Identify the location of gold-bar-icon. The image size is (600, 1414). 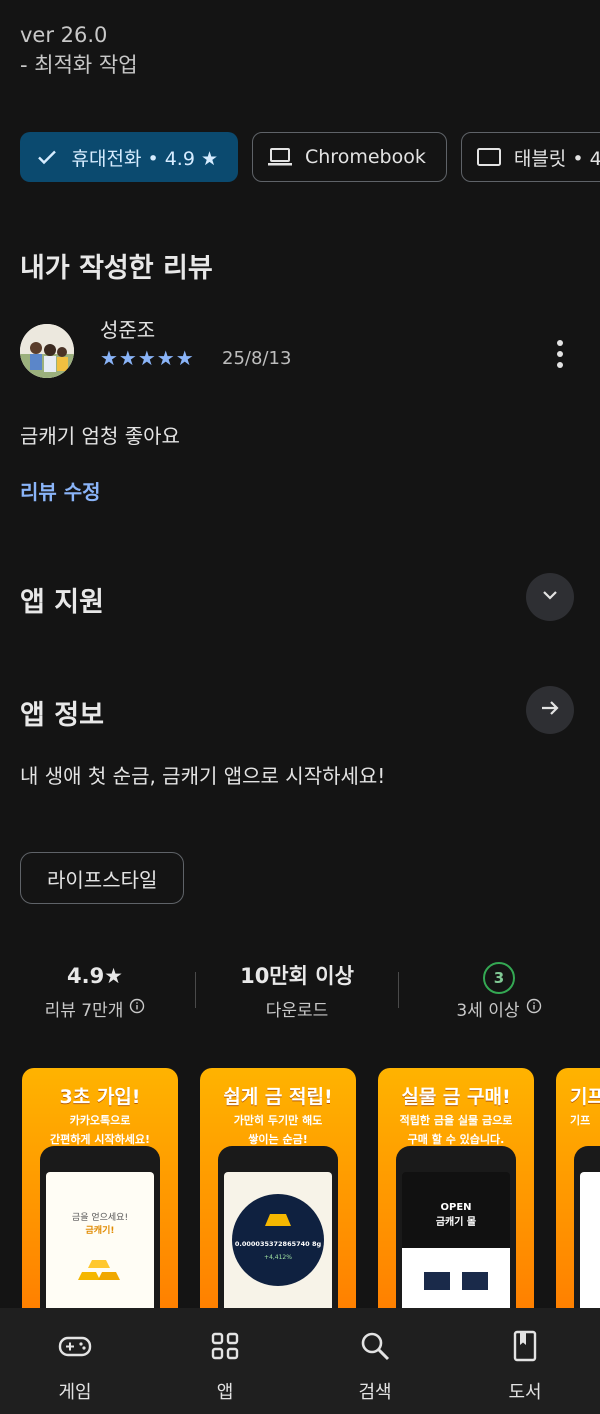
(278, 1220).